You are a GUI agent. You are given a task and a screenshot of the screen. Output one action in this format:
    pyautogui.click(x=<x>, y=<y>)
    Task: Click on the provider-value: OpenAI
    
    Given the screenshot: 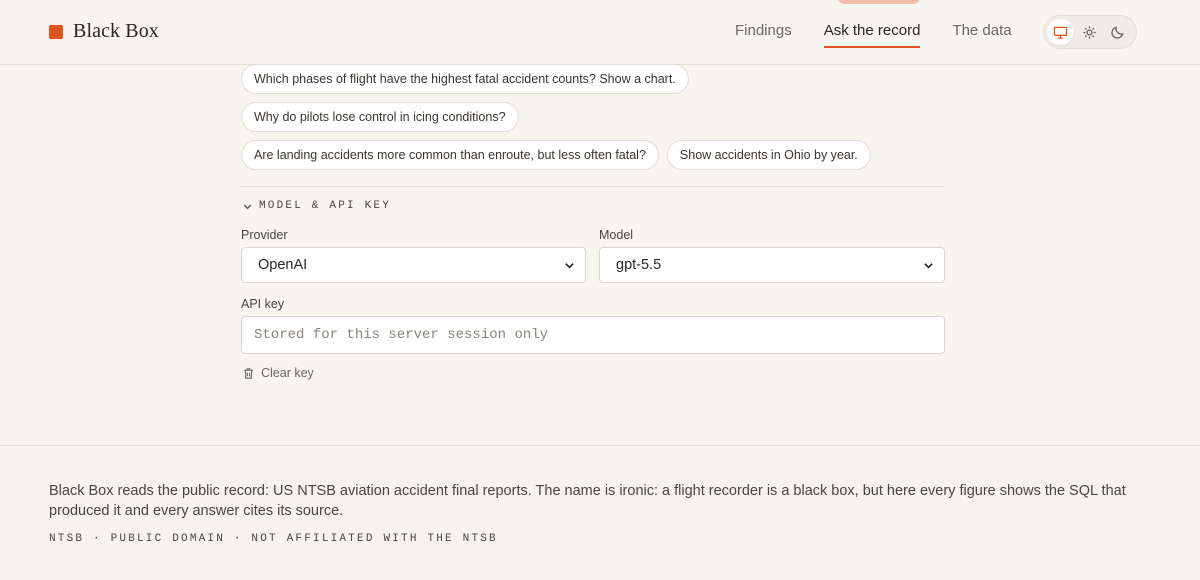 What is the action you would take?
    pyautogui.click(x=283, y=265)
    